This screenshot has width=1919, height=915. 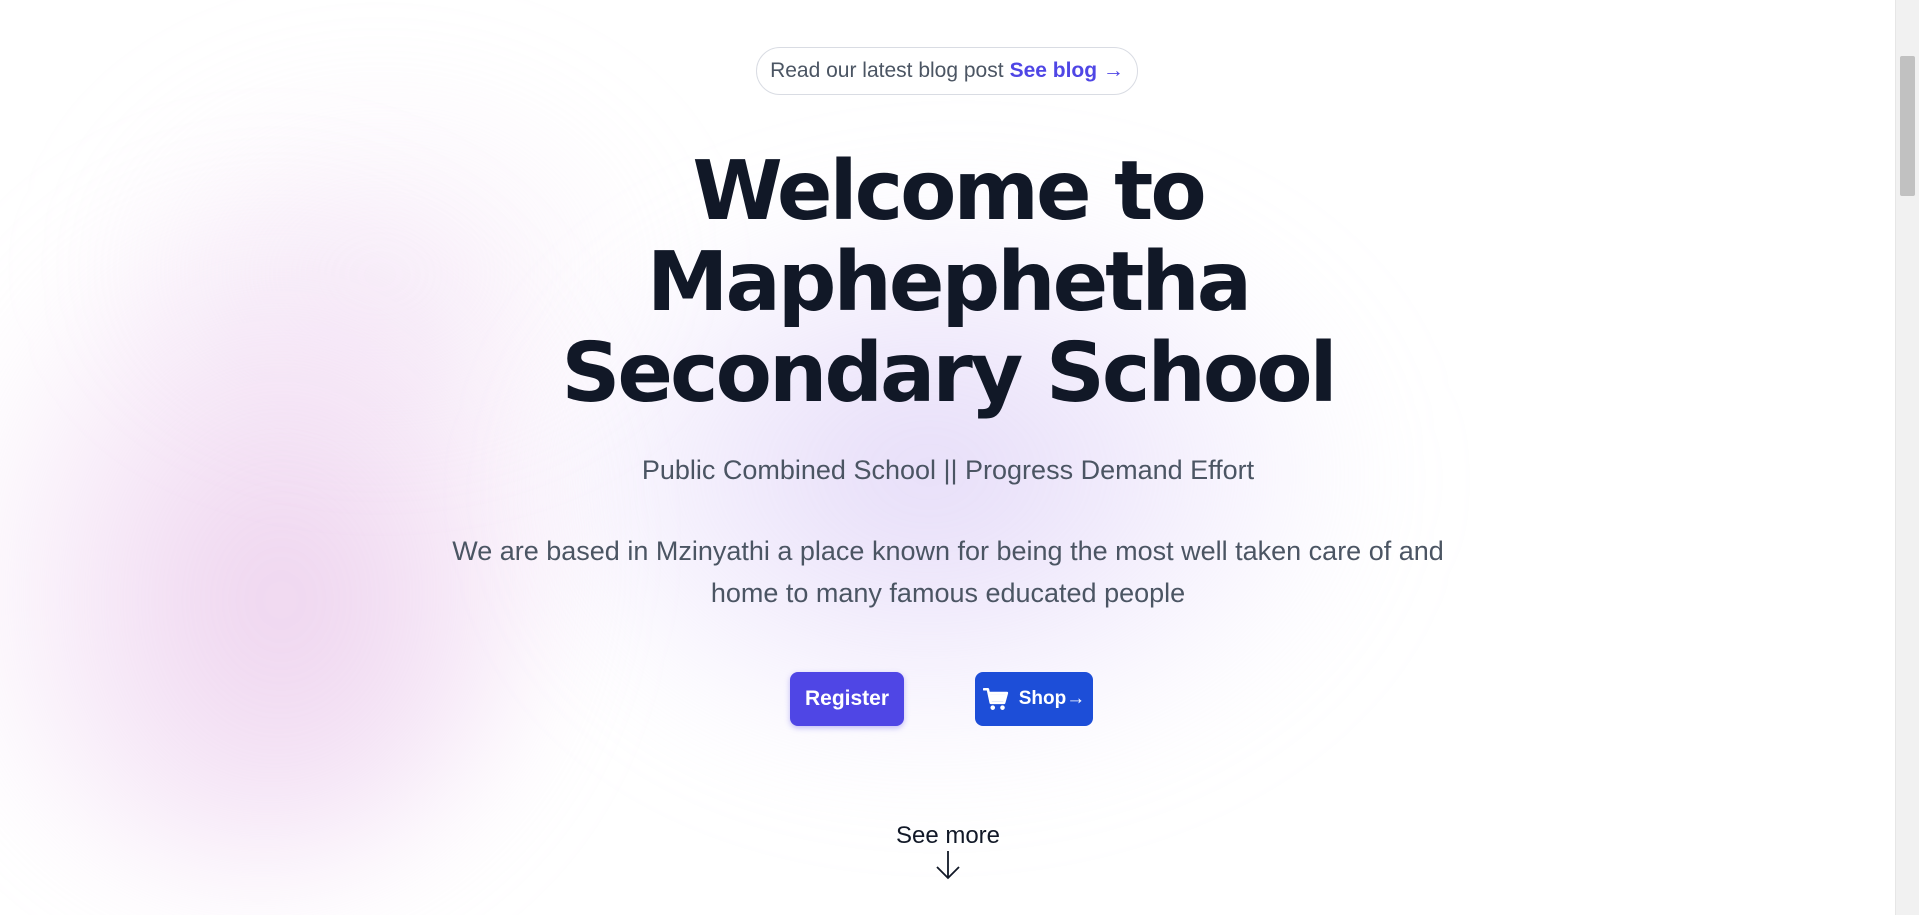 I want to click on see-more-link: See more, so click(x=948, y=836).